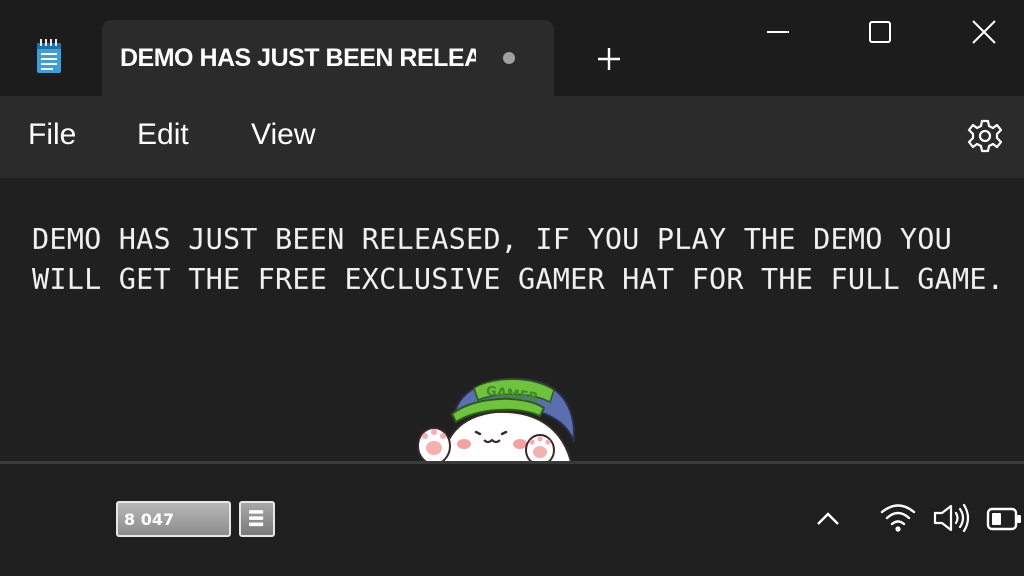 The height and width of the screenshot is (576, 1024). I want to click on gear-icon, so click(985, 136).